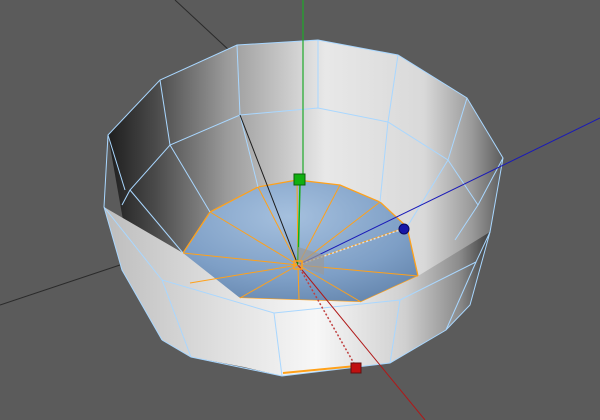  What do you see at coordinates (356, 368) in the screenshot?
I see `gizmo-x-handle` at bounding box center [356, 368].